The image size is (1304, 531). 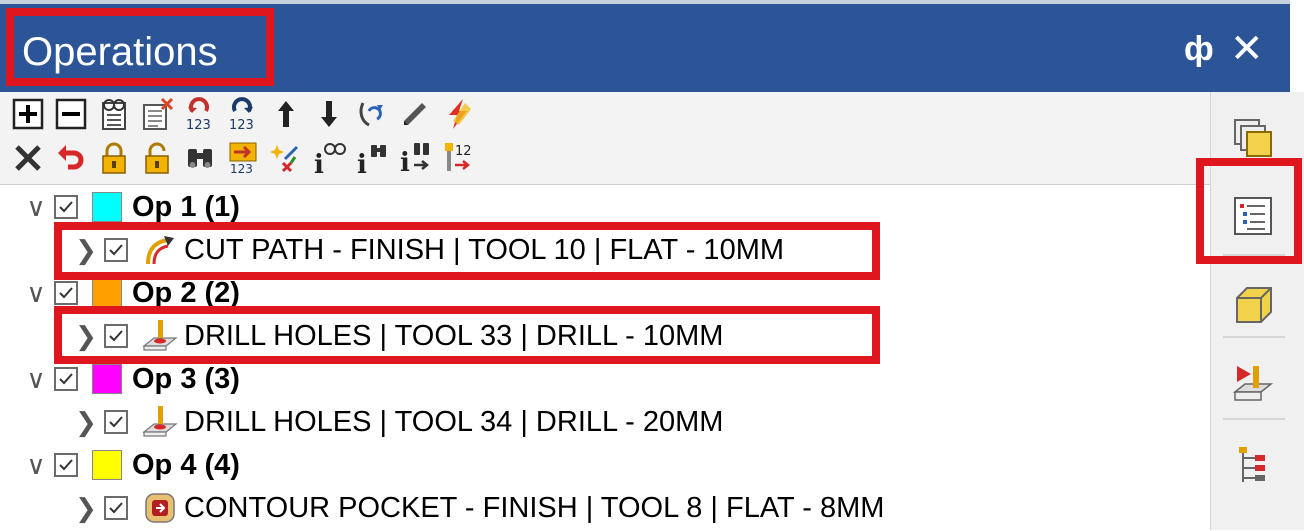 I want to click on info-glasses-icon: i, so click(x=328, y=158).